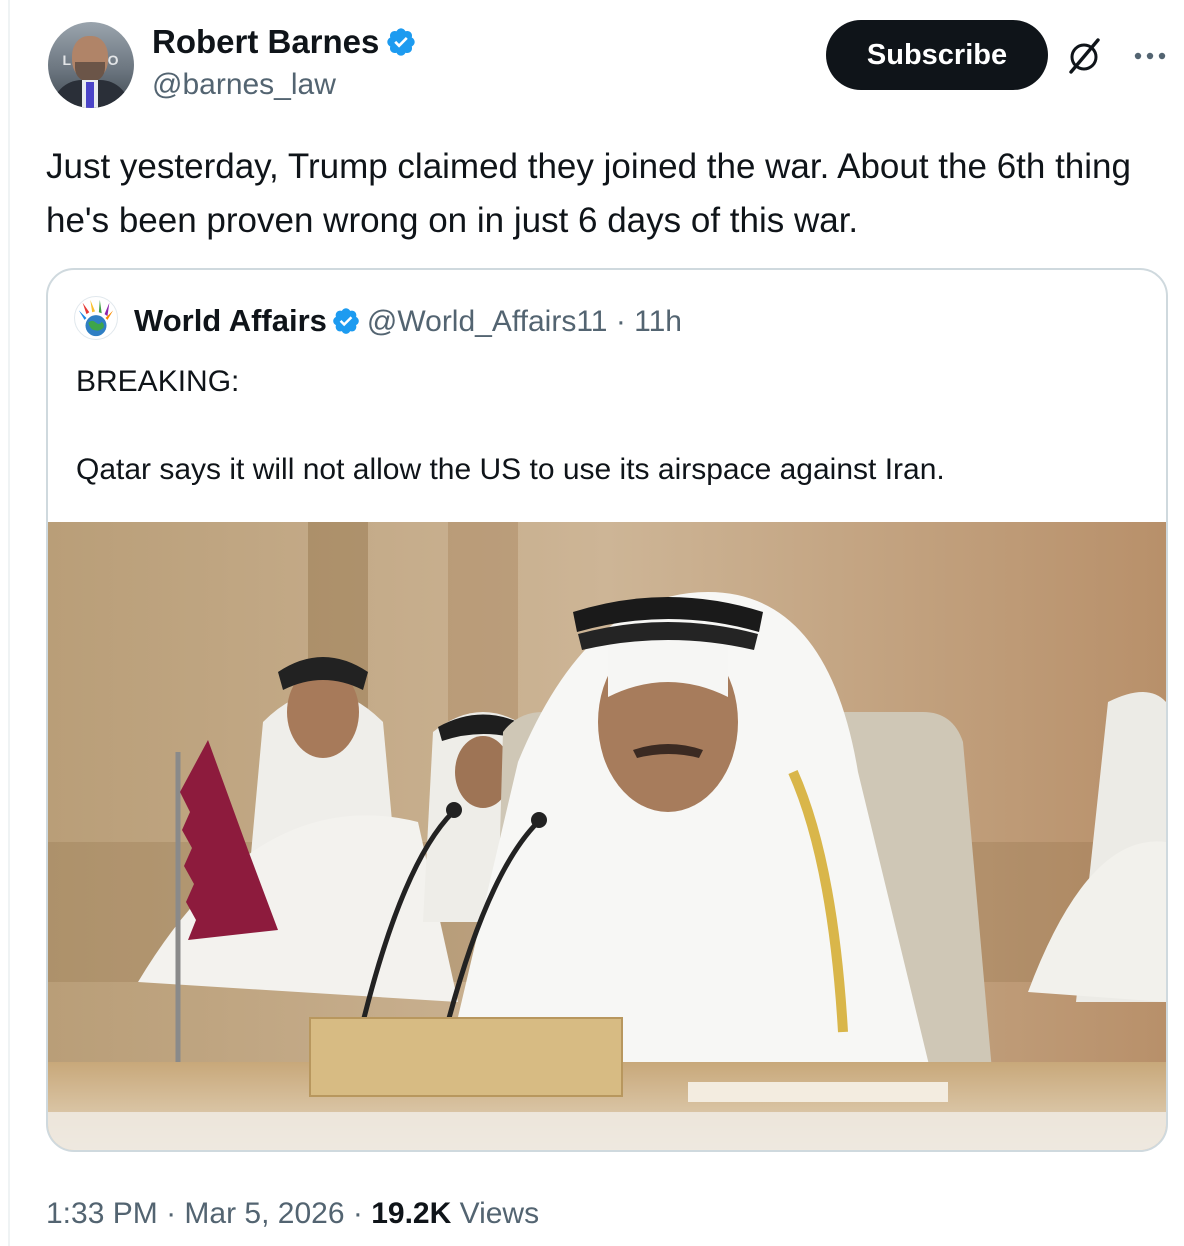 The image size is (1184, 1246). What do you see at coordinates (1150, 56) in the screenshot?
I see `more-icon` at bounding box center [1150, 56].